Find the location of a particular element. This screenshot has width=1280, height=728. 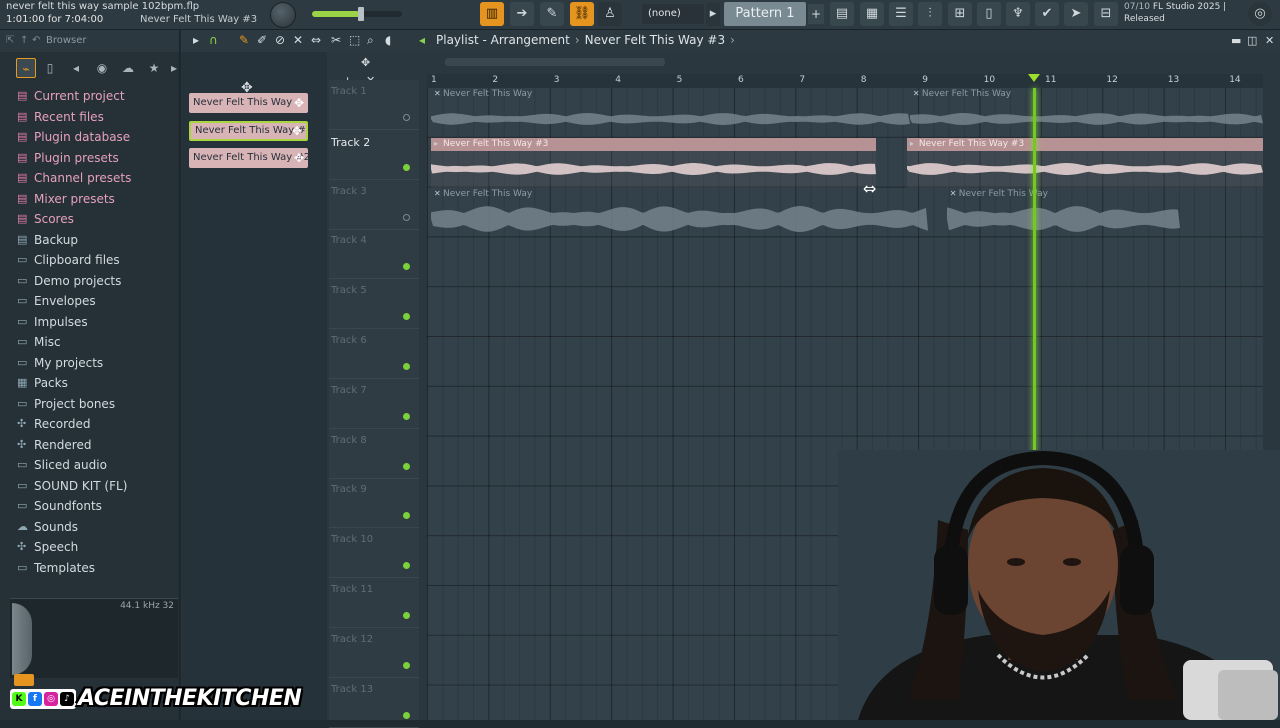

browser-item: ▤ Mixer presets is located at coordinates (90, 199).